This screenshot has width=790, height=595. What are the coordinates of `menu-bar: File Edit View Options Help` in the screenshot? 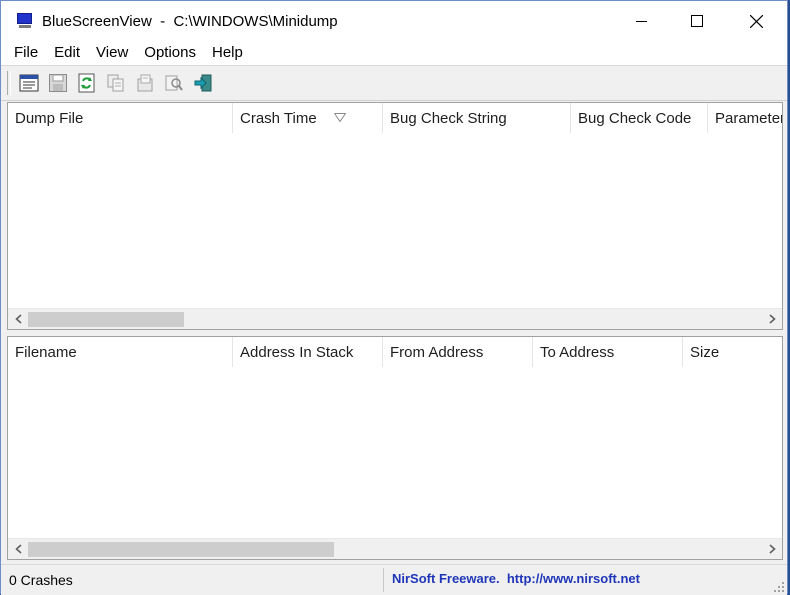 It's located at (394, 53).